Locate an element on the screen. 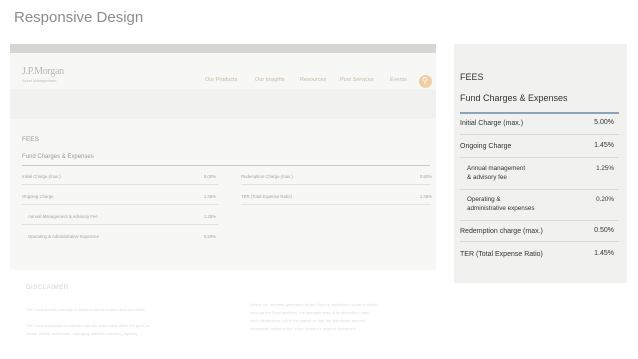 The image size is (638, 359). nav-item-our-insights: Our Insights is located at coordinates (270, 80).